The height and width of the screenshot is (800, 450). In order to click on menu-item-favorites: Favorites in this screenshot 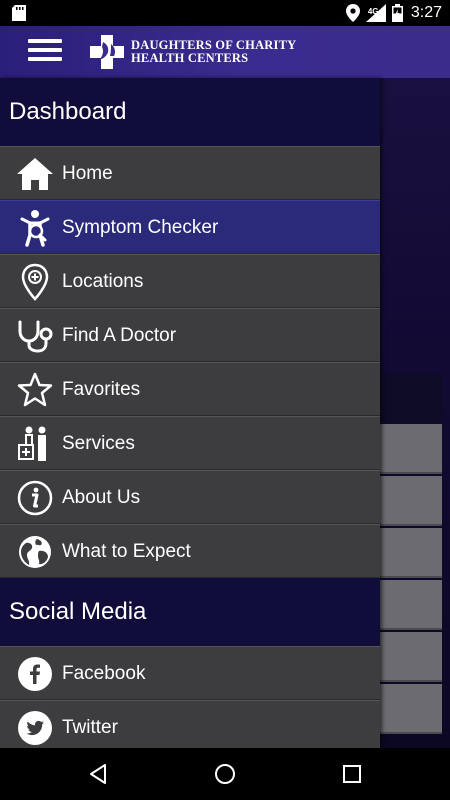, I will do `click(190, 389)`.